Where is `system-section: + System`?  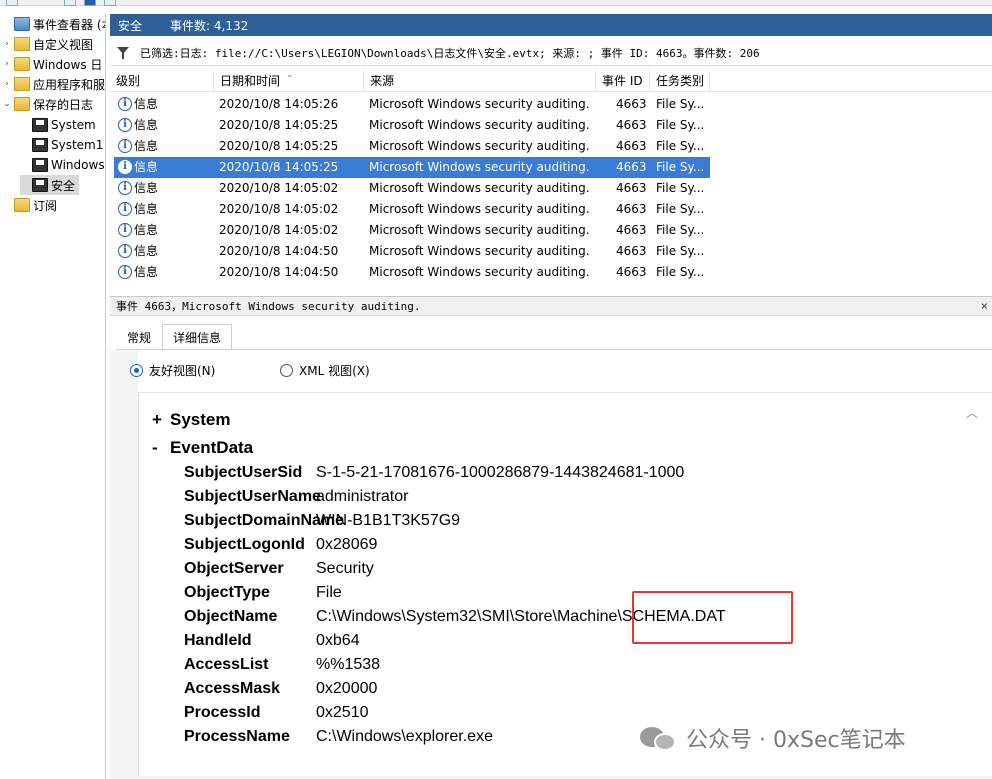
system-section: + System is located at coordinates (191, 420).